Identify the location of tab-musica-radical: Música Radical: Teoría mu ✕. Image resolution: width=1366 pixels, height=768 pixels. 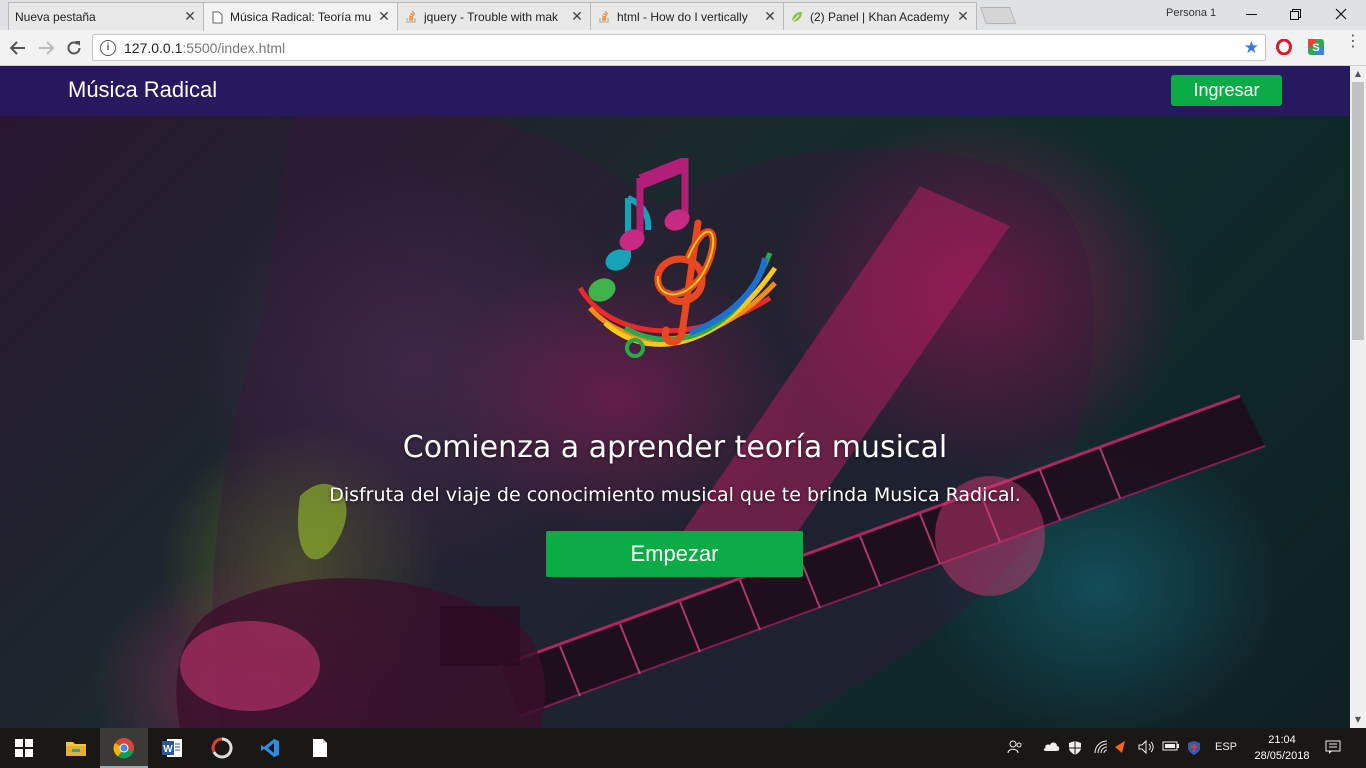
(300, 16).